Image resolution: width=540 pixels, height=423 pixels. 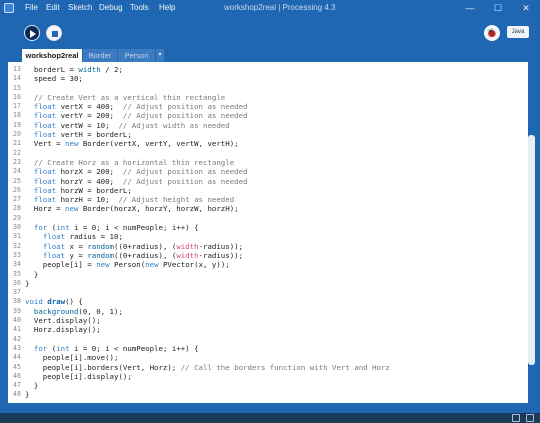 What do you see at coordinates (61, 265) in the screenshot?
I see `code-token: people[i] =` at bounding box center [61, 265].